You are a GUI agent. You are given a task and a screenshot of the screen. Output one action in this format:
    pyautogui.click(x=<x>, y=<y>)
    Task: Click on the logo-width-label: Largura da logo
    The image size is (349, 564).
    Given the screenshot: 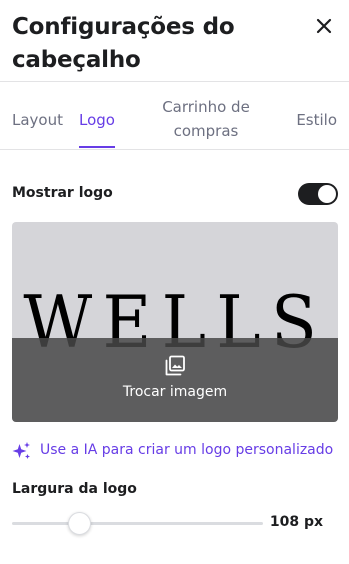 What is the action you would take?
    pyautogui.click(x=74, y=489)
    